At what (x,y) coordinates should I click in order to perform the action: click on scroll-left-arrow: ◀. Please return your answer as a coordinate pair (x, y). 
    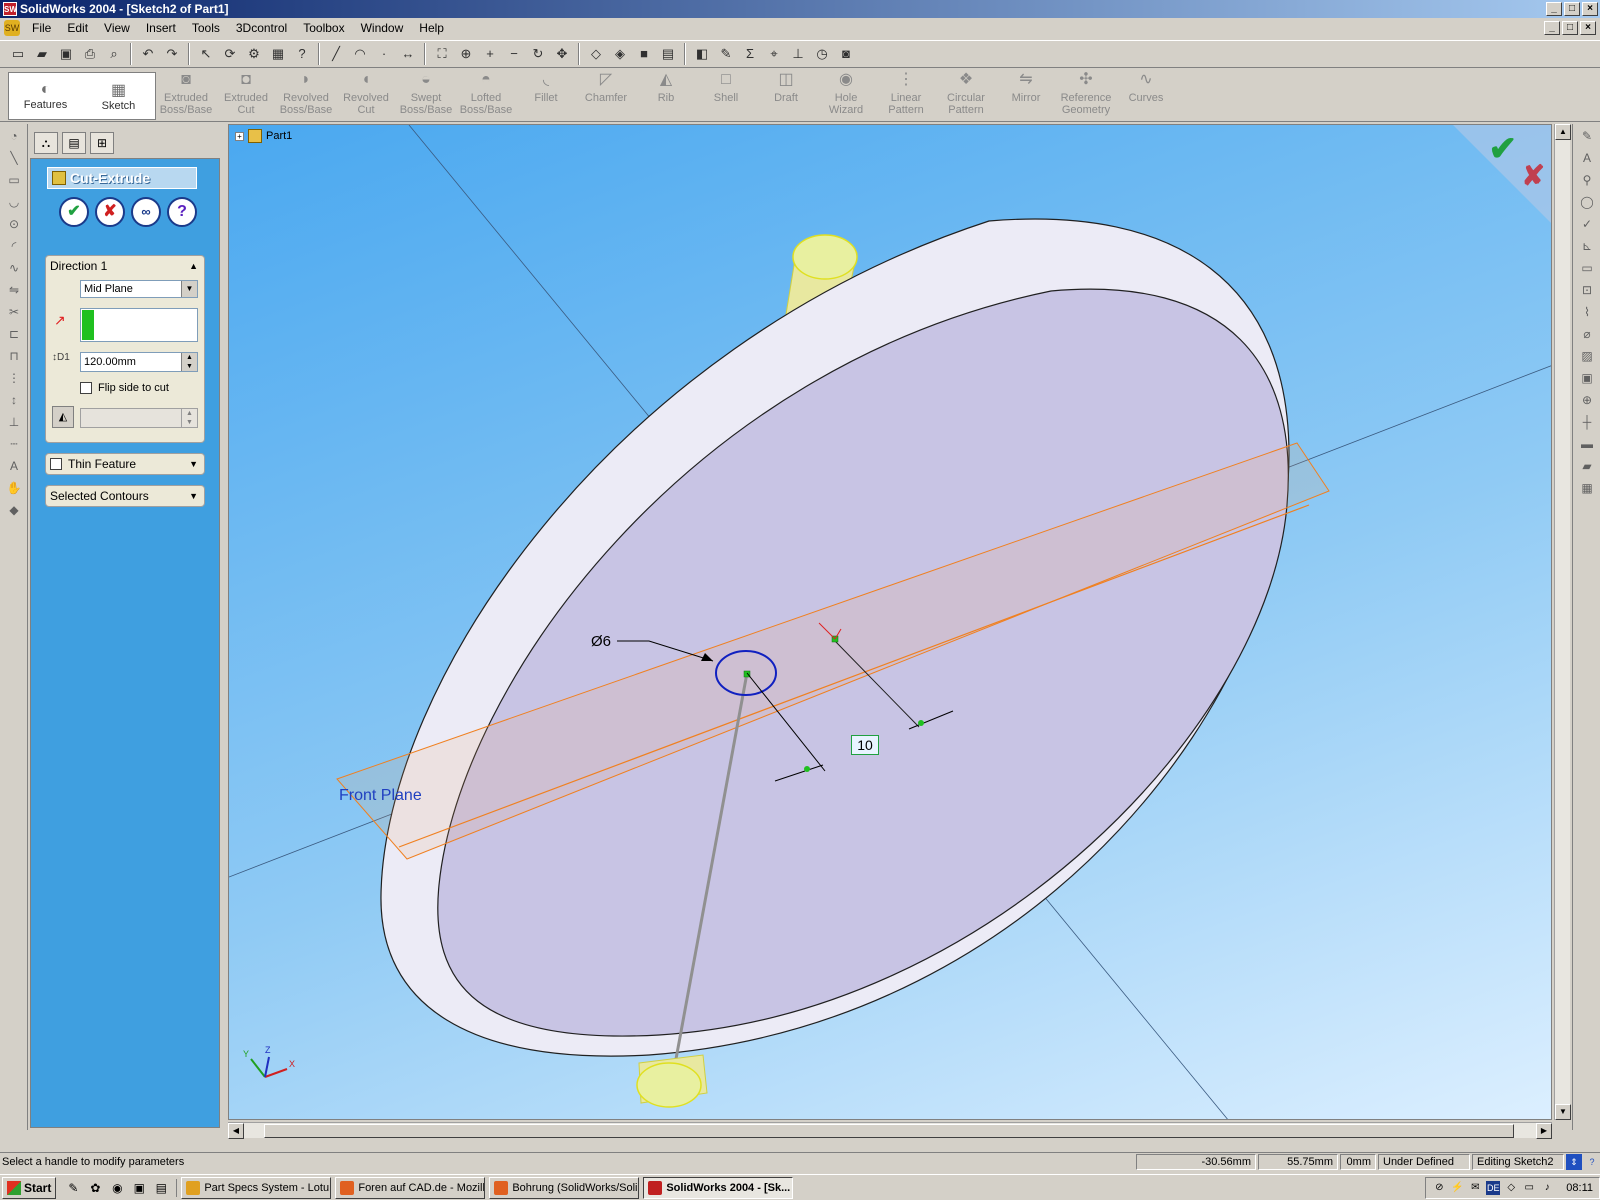
    Looking at the image, I should click on (236, 1131).